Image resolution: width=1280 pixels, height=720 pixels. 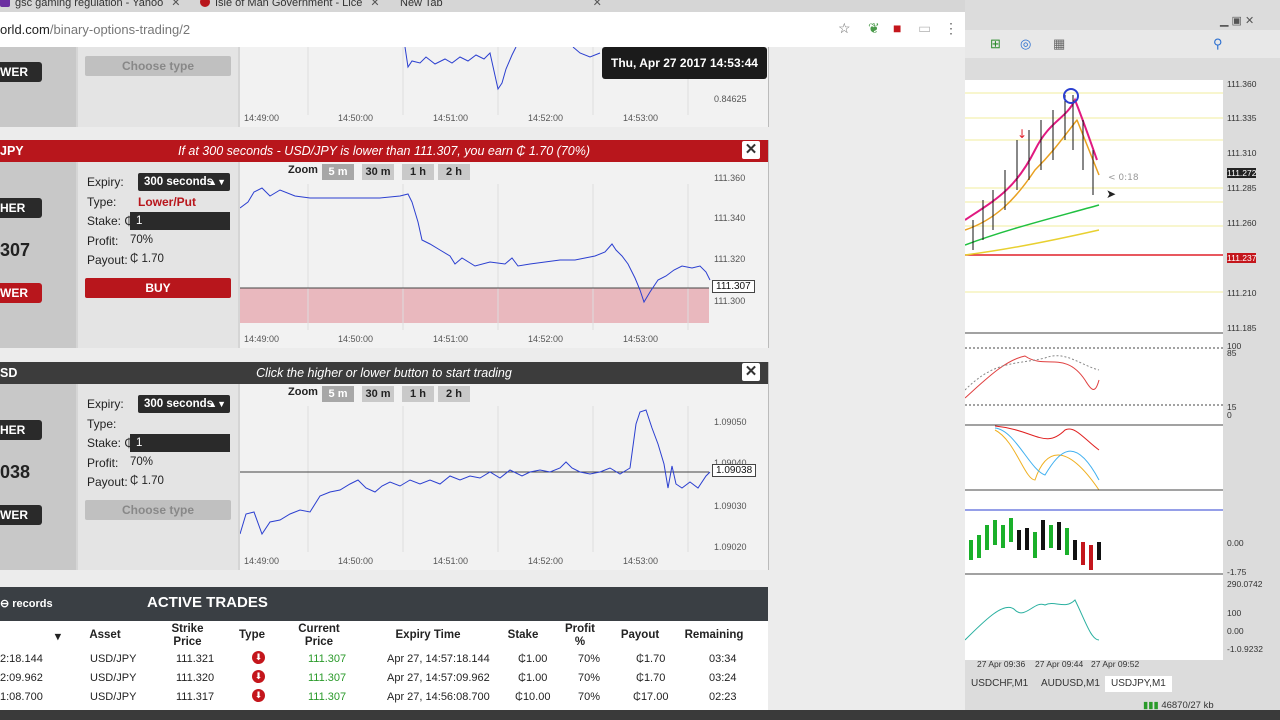 I want to click on url-path: /binary-options-trading/2, so click(x=120, y=29).